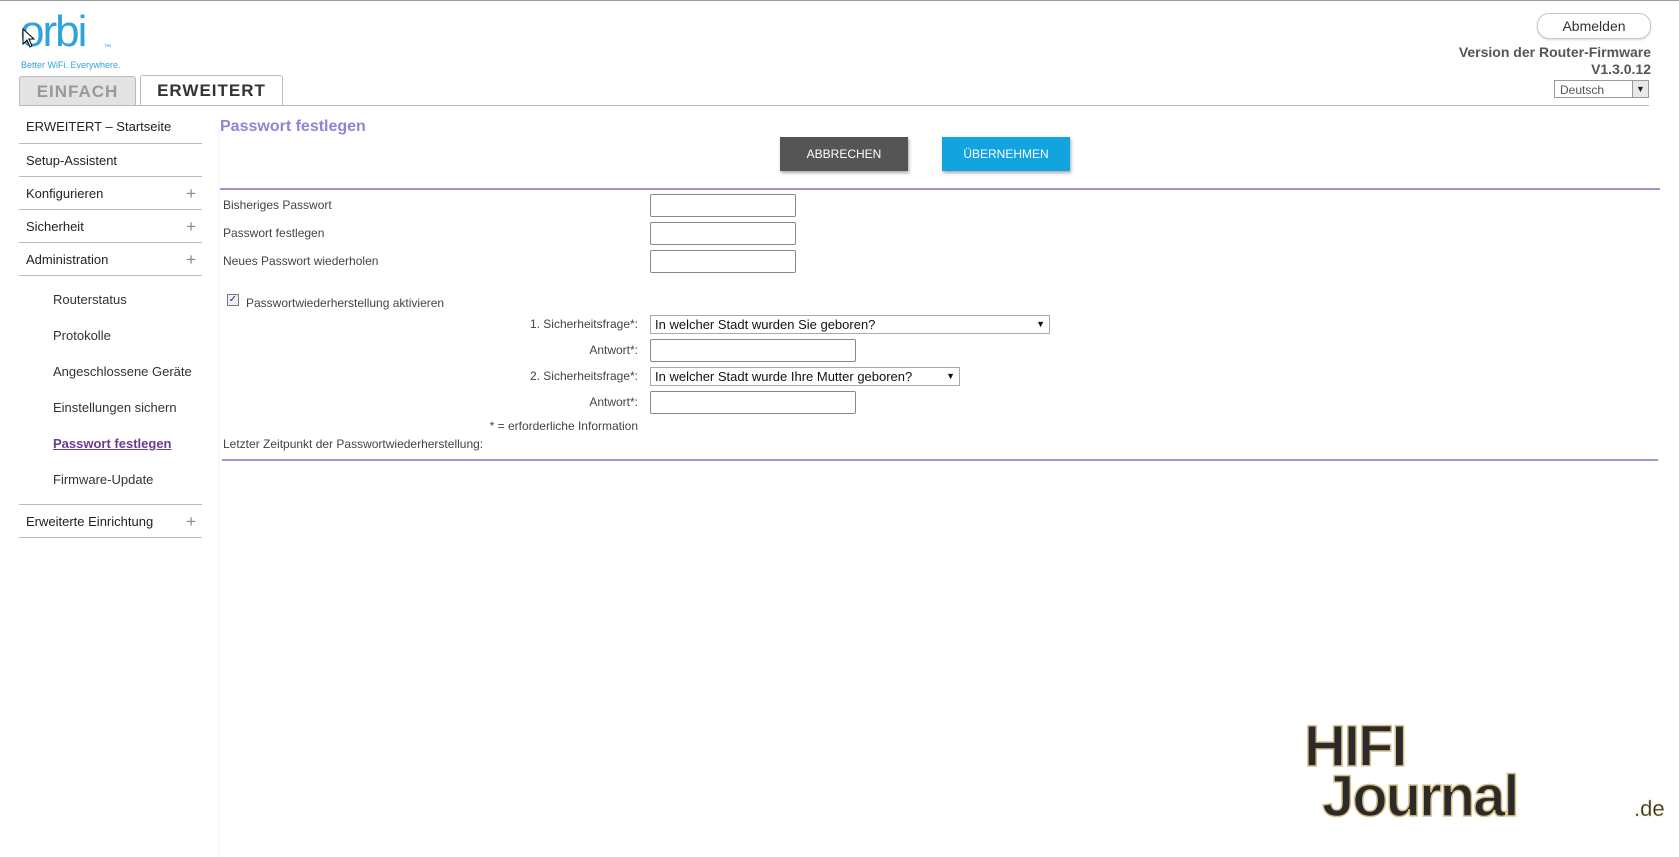 The height and width of the screenshot is (857, 1679). I want to click on cancel-button: ABBRECHEN, so click(844, 154).